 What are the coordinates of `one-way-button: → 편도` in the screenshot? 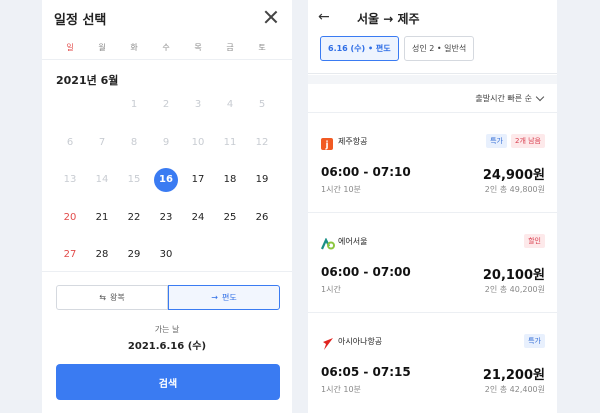 It's located at (224, 297).